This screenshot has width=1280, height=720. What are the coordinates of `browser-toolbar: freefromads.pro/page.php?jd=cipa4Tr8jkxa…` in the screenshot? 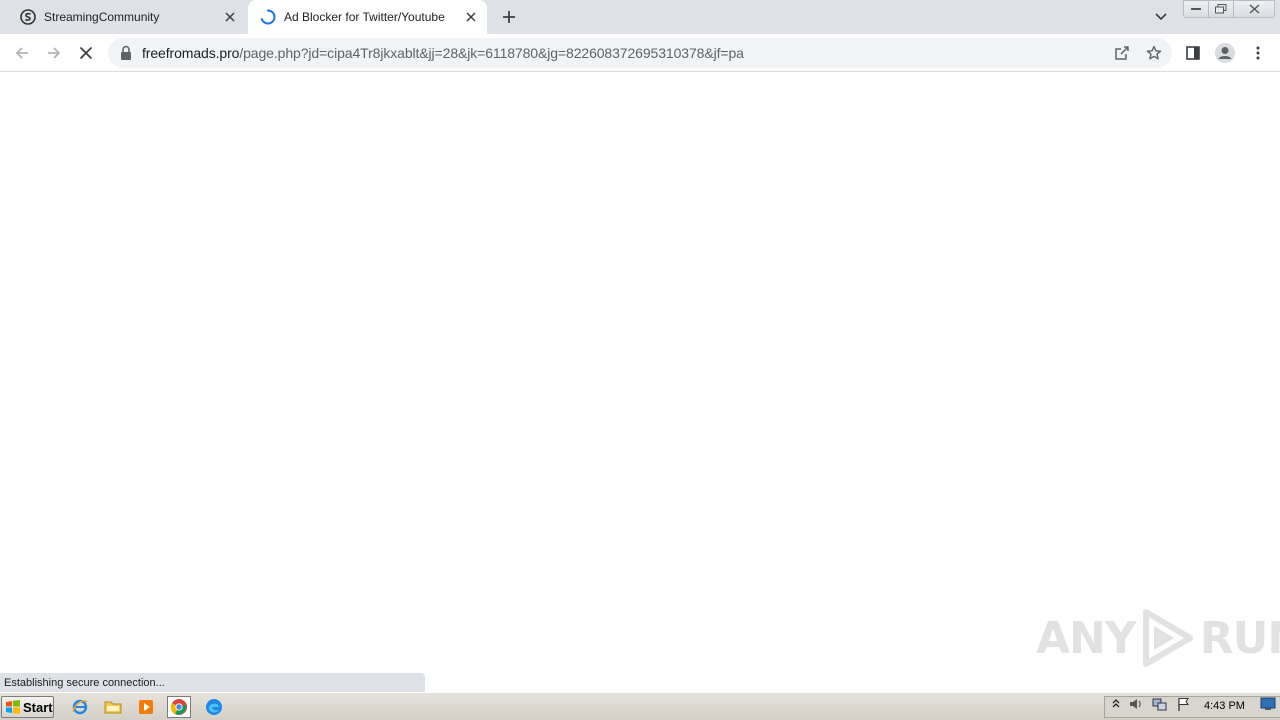 It's located at (640, 53).